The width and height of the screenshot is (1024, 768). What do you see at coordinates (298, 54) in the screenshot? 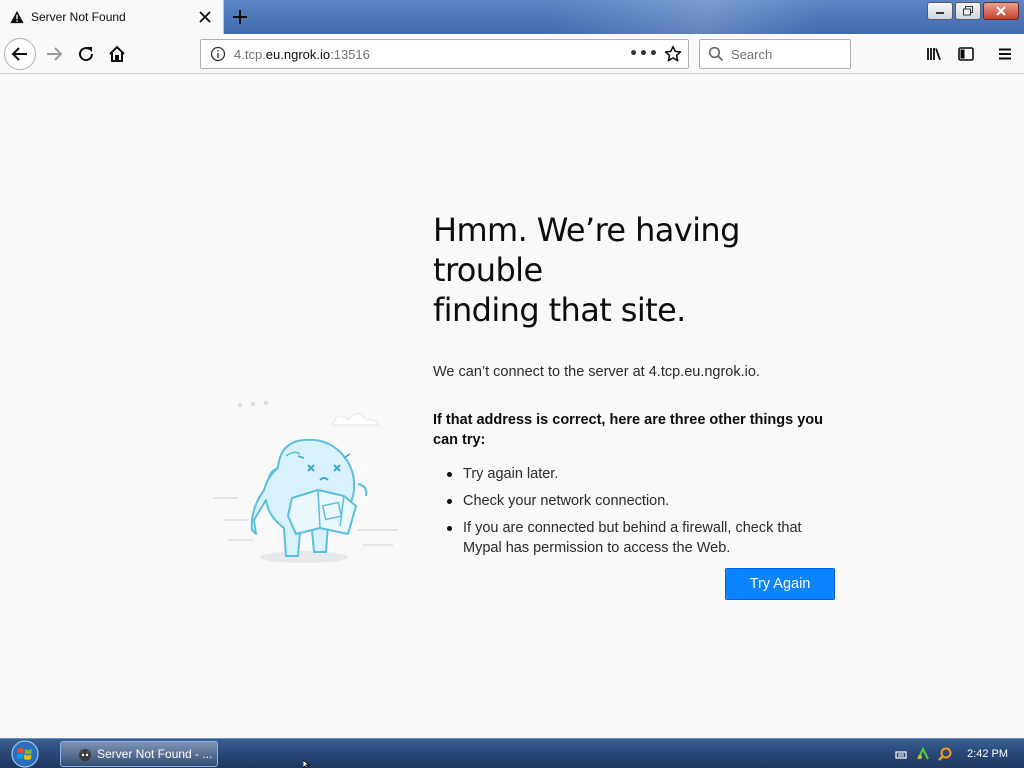
I see `url-host: eu.ngrok.io` at bounding box center [298, 54].